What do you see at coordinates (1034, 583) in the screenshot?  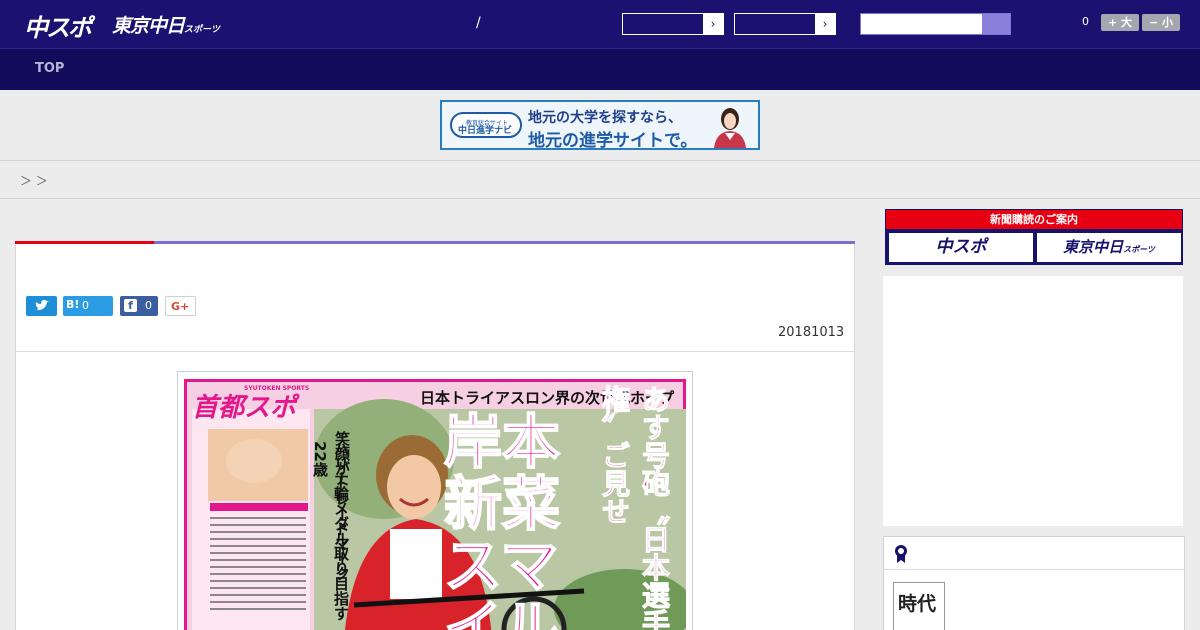 I see `ranking-card: 時代` at bounding box center [1034, 583].